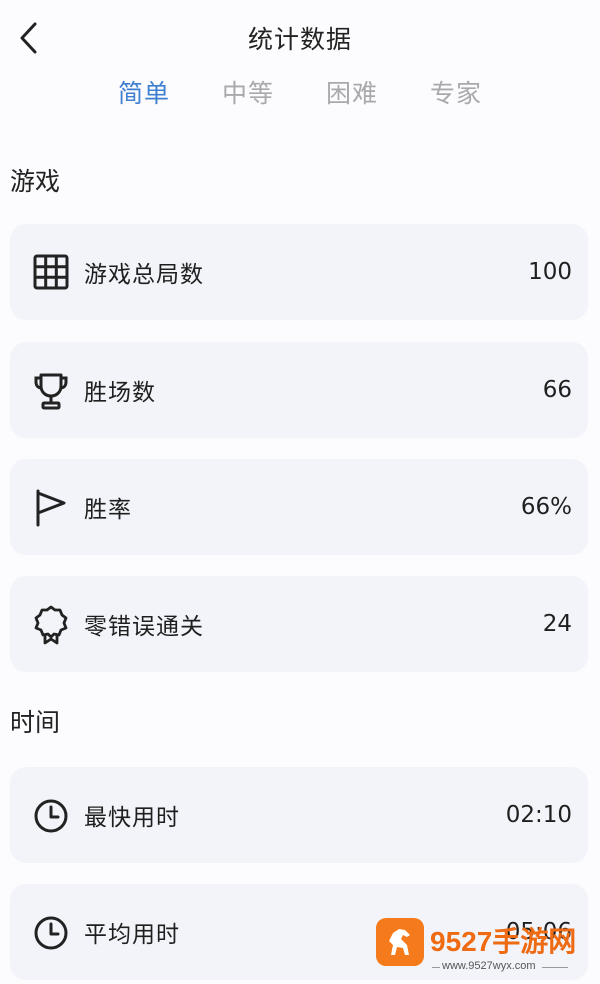 The height and width of the screenshot is (984, 600). Describe the element at coordinates (299, 390) in the screenshot. I see `stat-card-wins: 胜场数 66` at that location.